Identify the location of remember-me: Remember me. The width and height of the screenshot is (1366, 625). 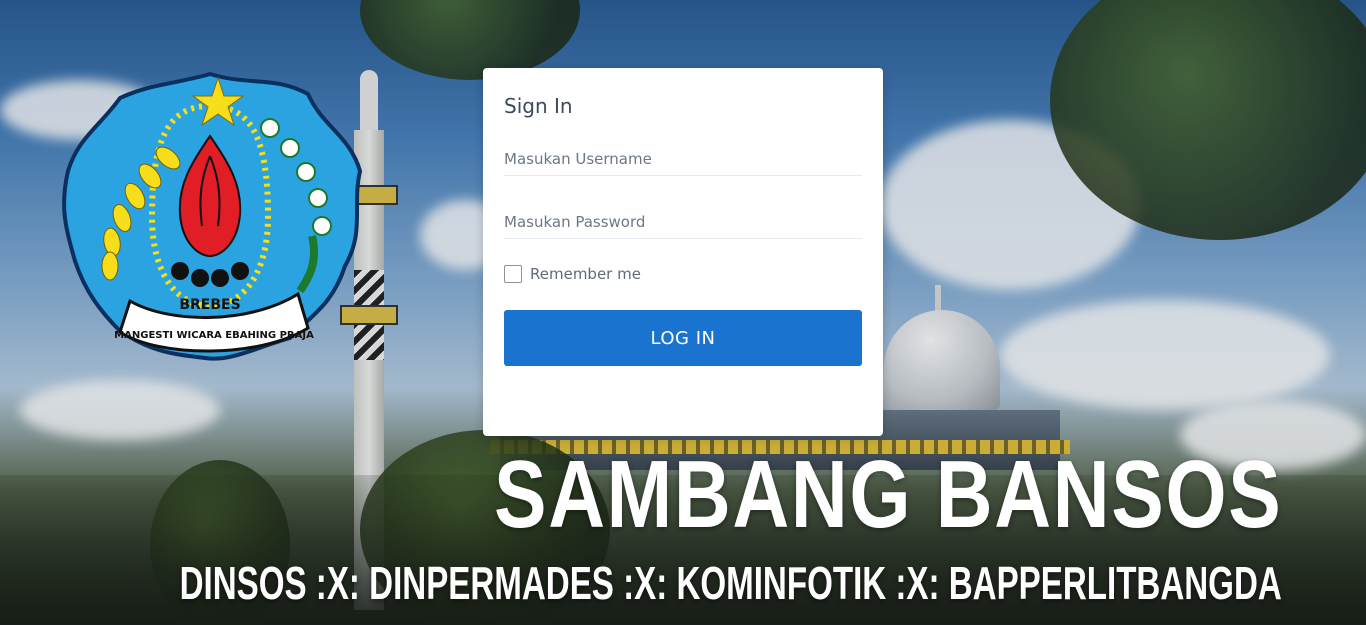
(572, 274).